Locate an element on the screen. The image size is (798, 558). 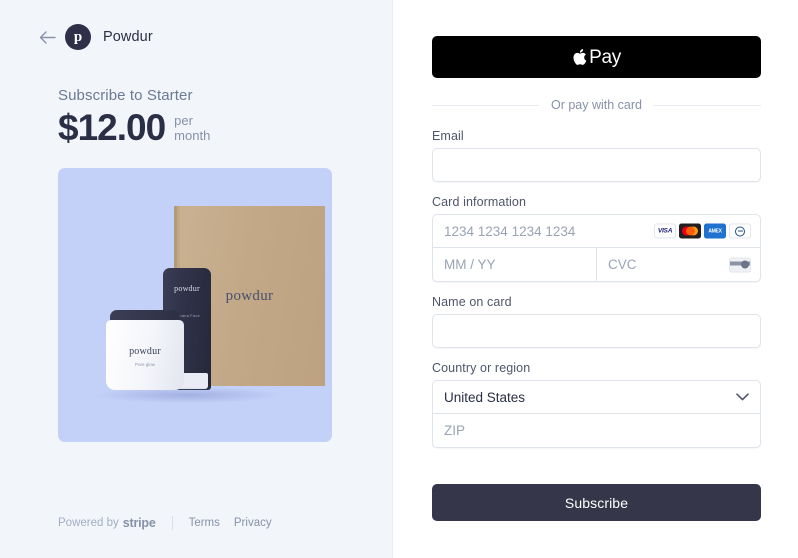
card-information-group: Card information VISA AM is located at coordinates (596, 238).